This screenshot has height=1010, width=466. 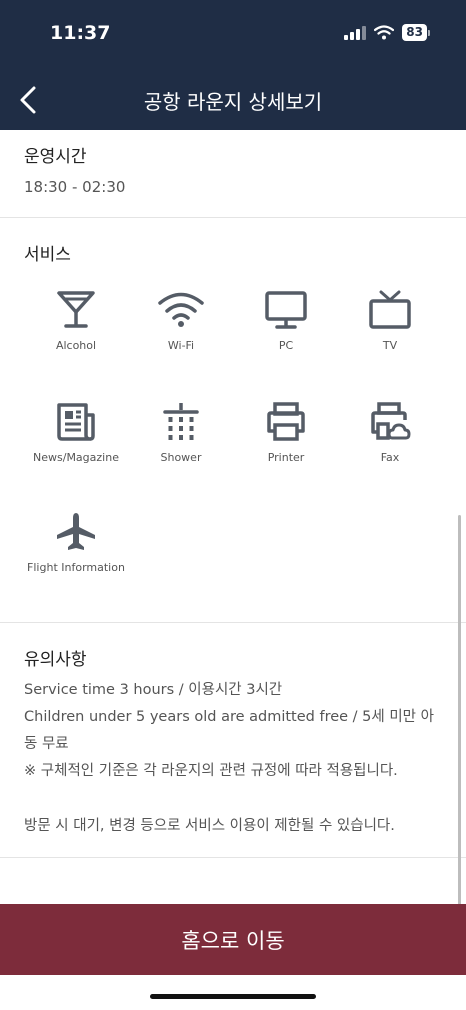 I want to click on shower-icon, so click(x=181, y=421).